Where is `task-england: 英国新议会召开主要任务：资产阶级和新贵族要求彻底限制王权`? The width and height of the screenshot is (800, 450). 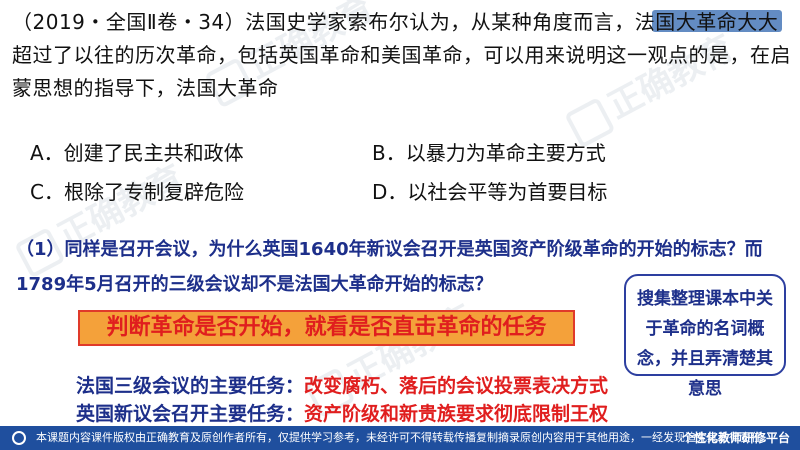
task-england: 英国新议会召开主要任务：资产阶级和新贵族要求彻底限制王权 is located at coordinates (342, 412).